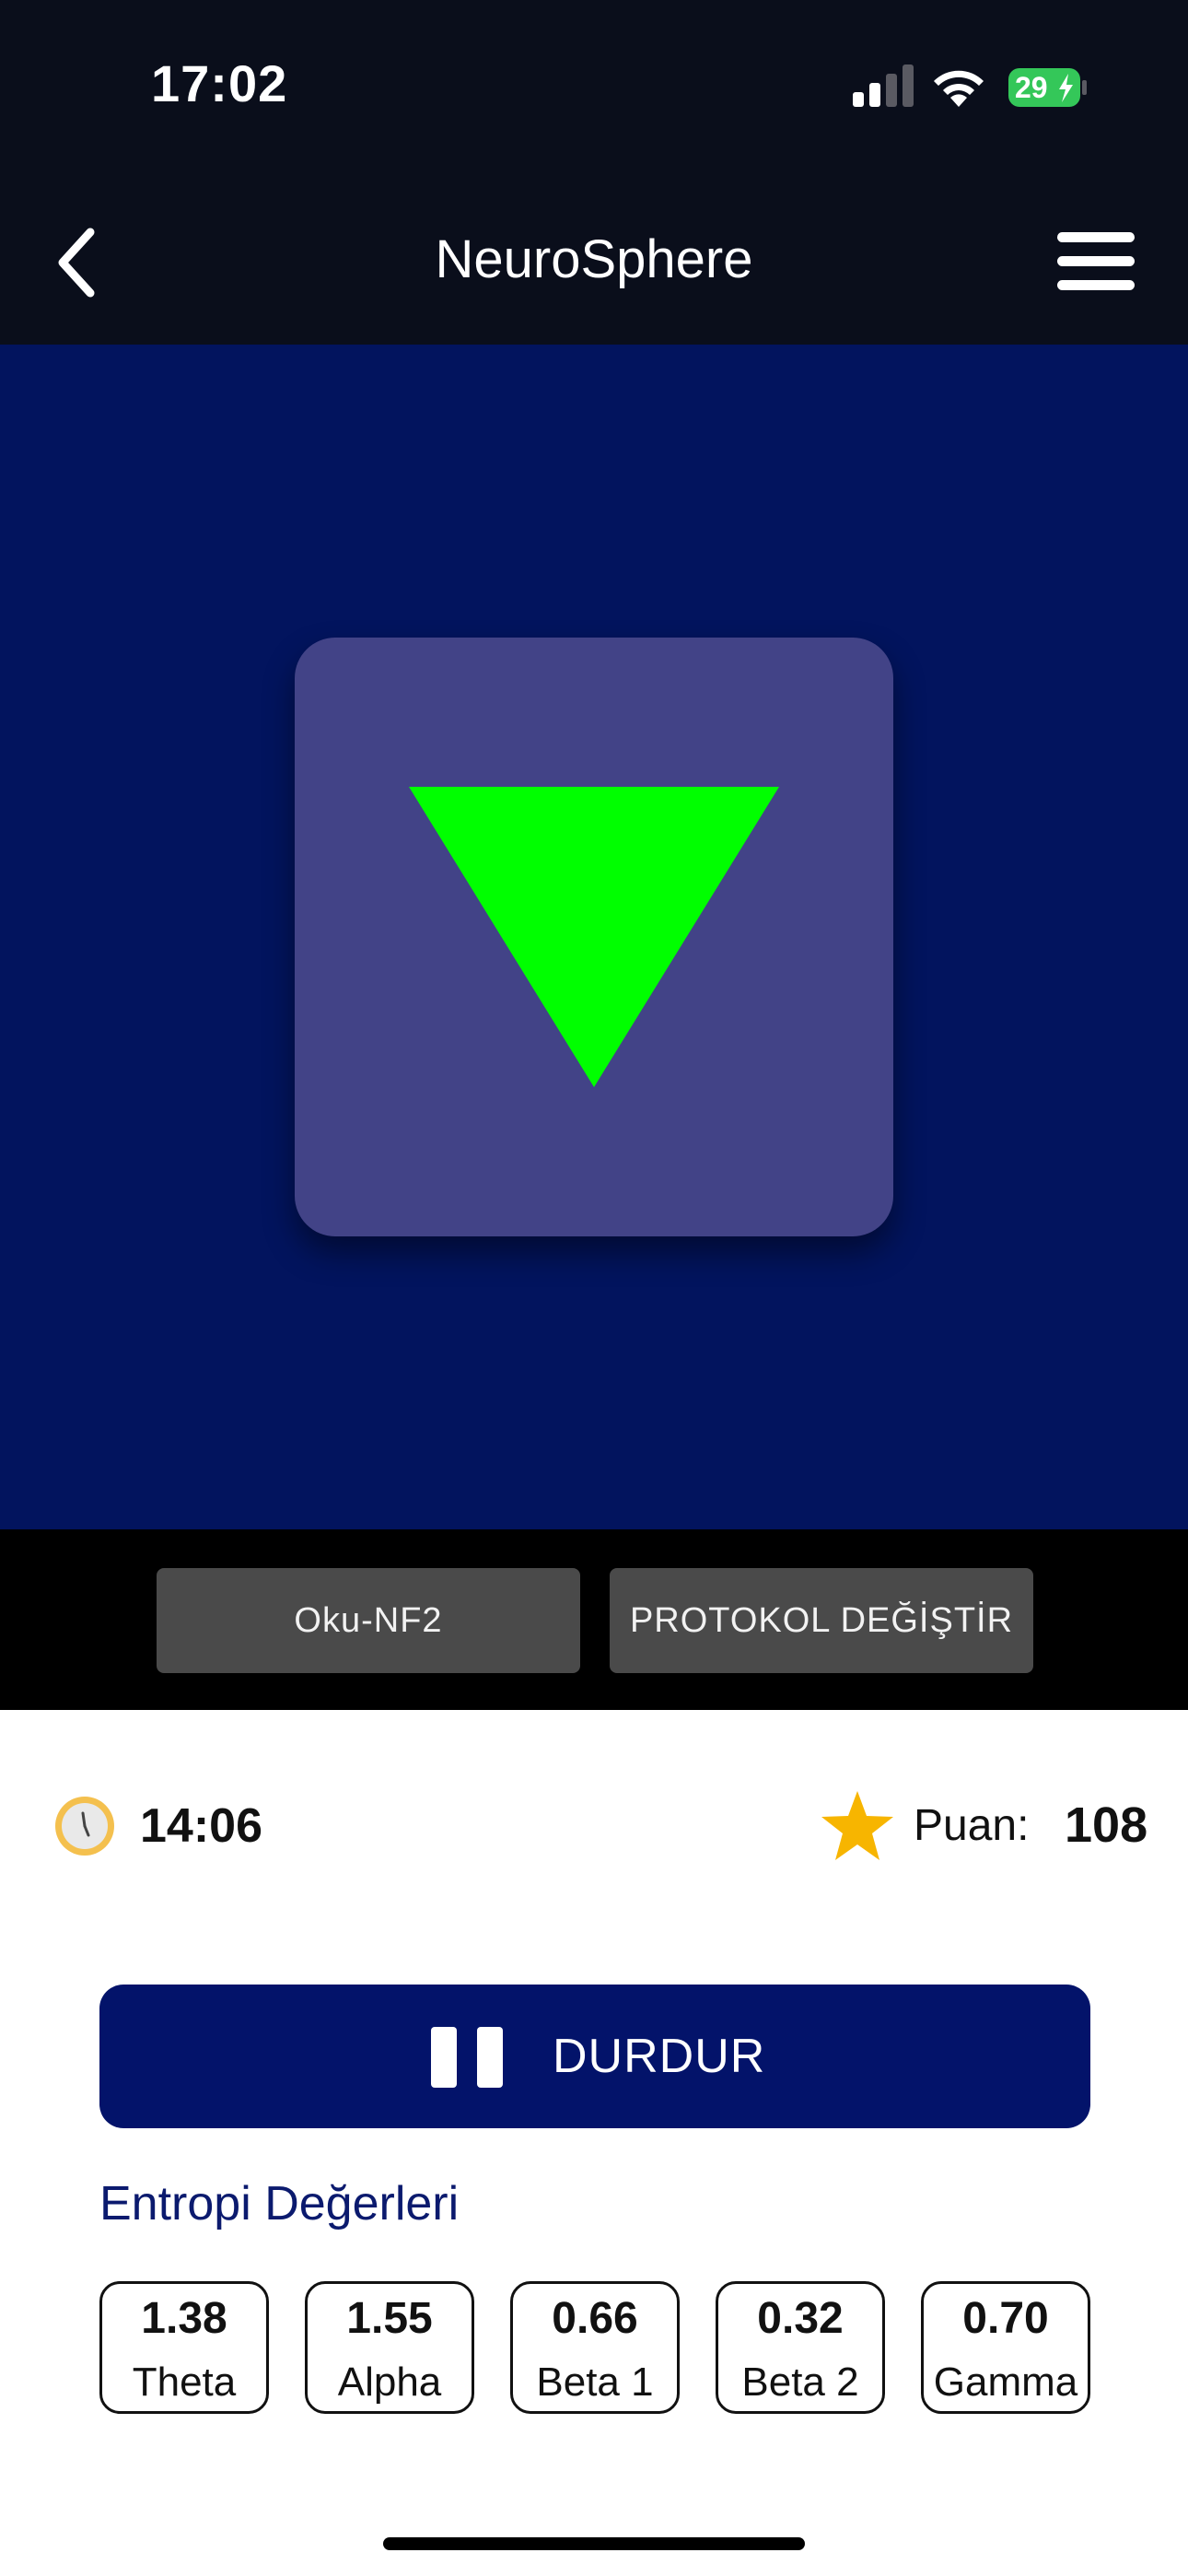  I want to click on star-icon, so click(857, 1825).